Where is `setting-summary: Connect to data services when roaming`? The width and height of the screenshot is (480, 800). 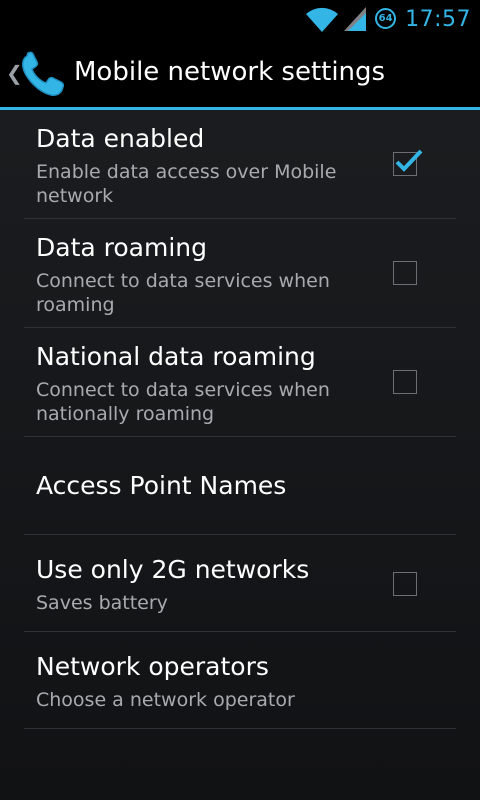 setting-summary: Connect to data services when roaming is located at coordinates (183, 293).